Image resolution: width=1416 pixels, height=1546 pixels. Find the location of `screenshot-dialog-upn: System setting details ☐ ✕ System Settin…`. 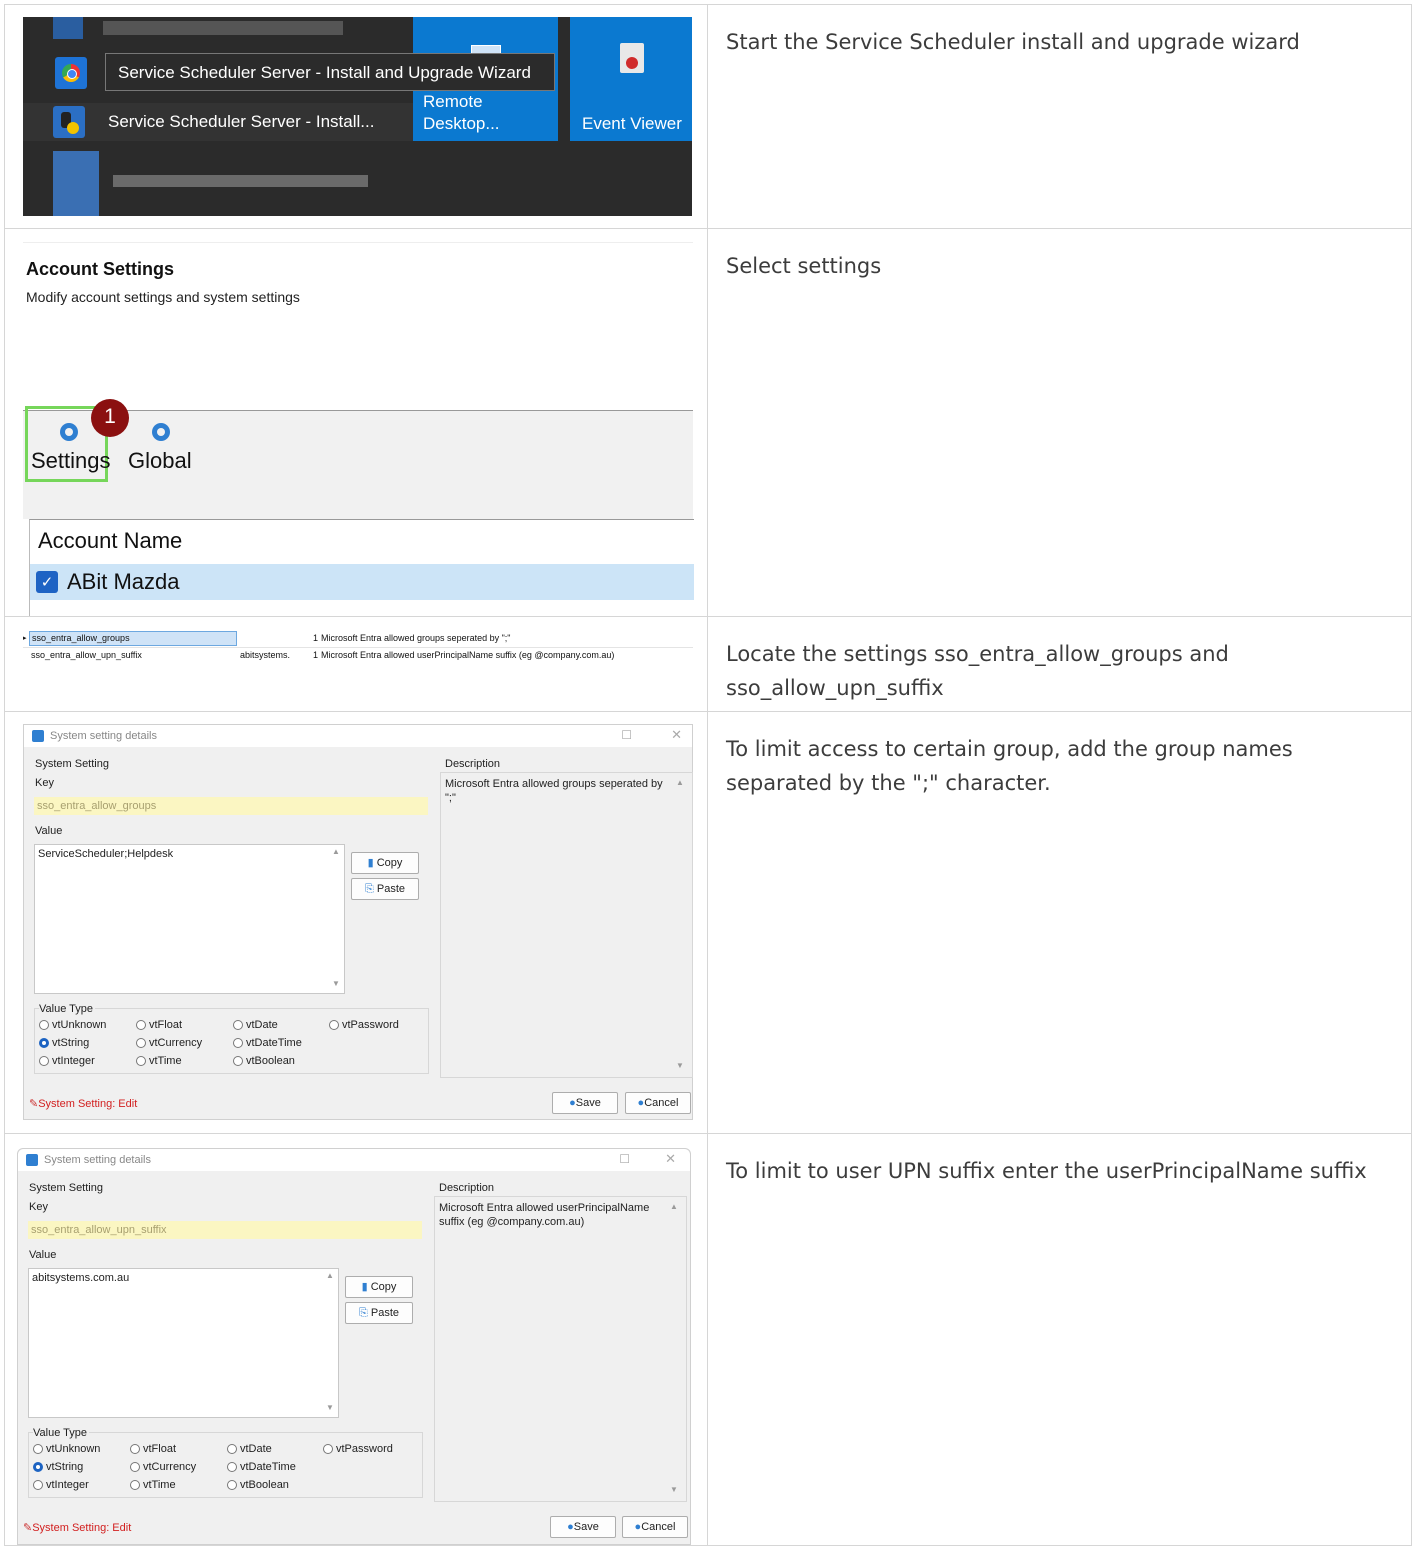

screenshot-dialog-upn: System setting details ☐ ✕ System Settin… is located at coordinates (356, 1339).